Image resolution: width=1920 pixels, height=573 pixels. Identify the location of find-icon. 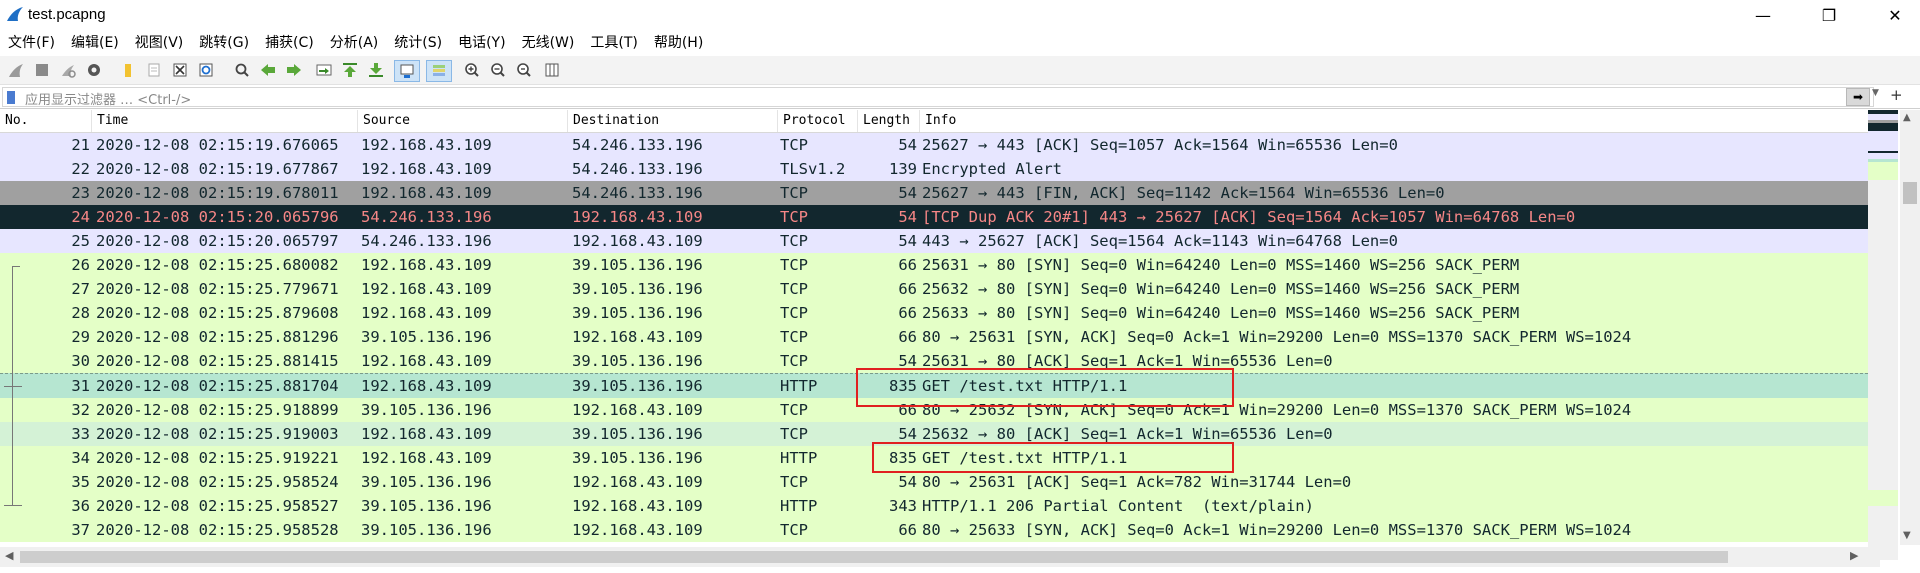
(242, 70).